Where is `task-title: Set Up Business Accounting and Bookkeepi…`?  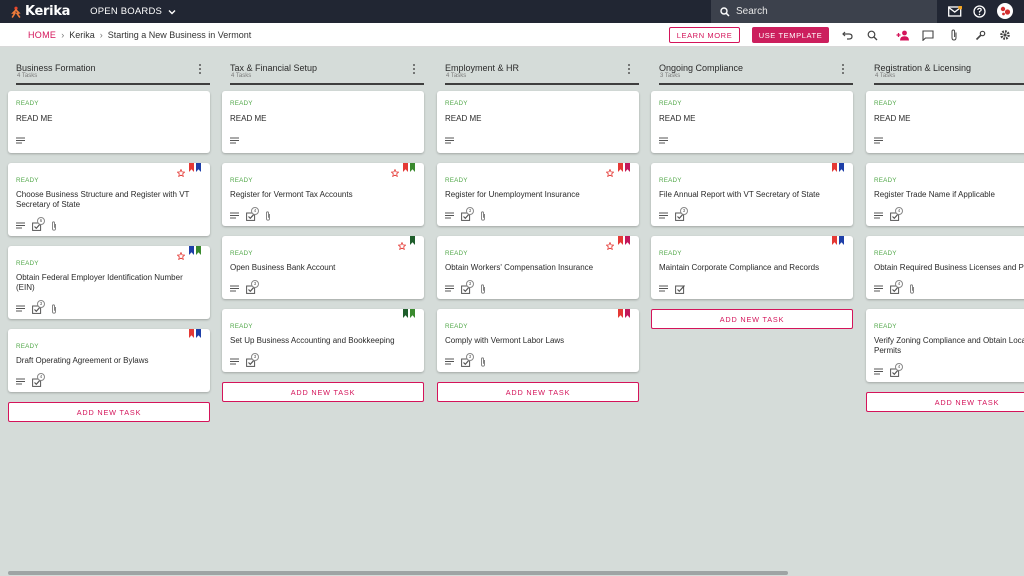 task-title: Set Up Business Accounting and Bookkeepi… is located at coordinates (312, 340).